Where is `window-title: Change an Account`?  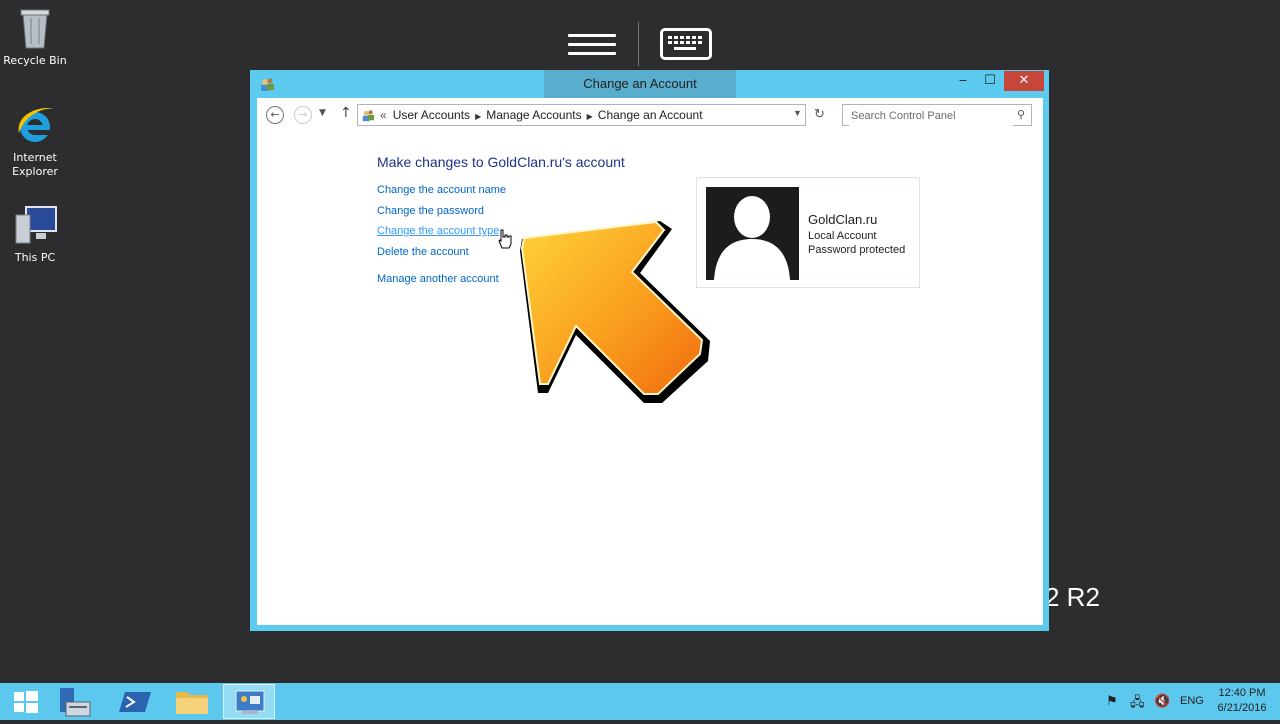
window-title: Change an Account is located at coordinates (640, 84).